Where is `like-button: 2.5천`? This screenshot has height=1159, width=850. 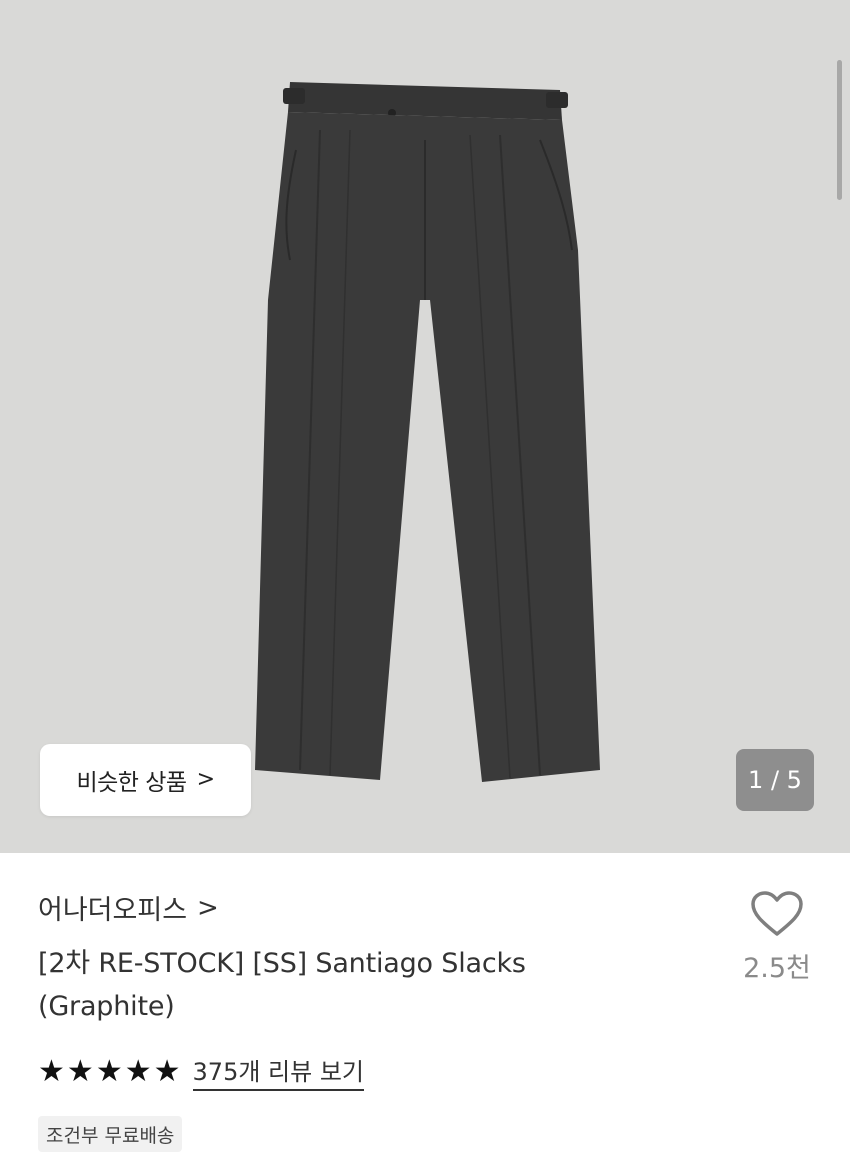 like-button: 2.5천 is located at coordinates (777, 937).